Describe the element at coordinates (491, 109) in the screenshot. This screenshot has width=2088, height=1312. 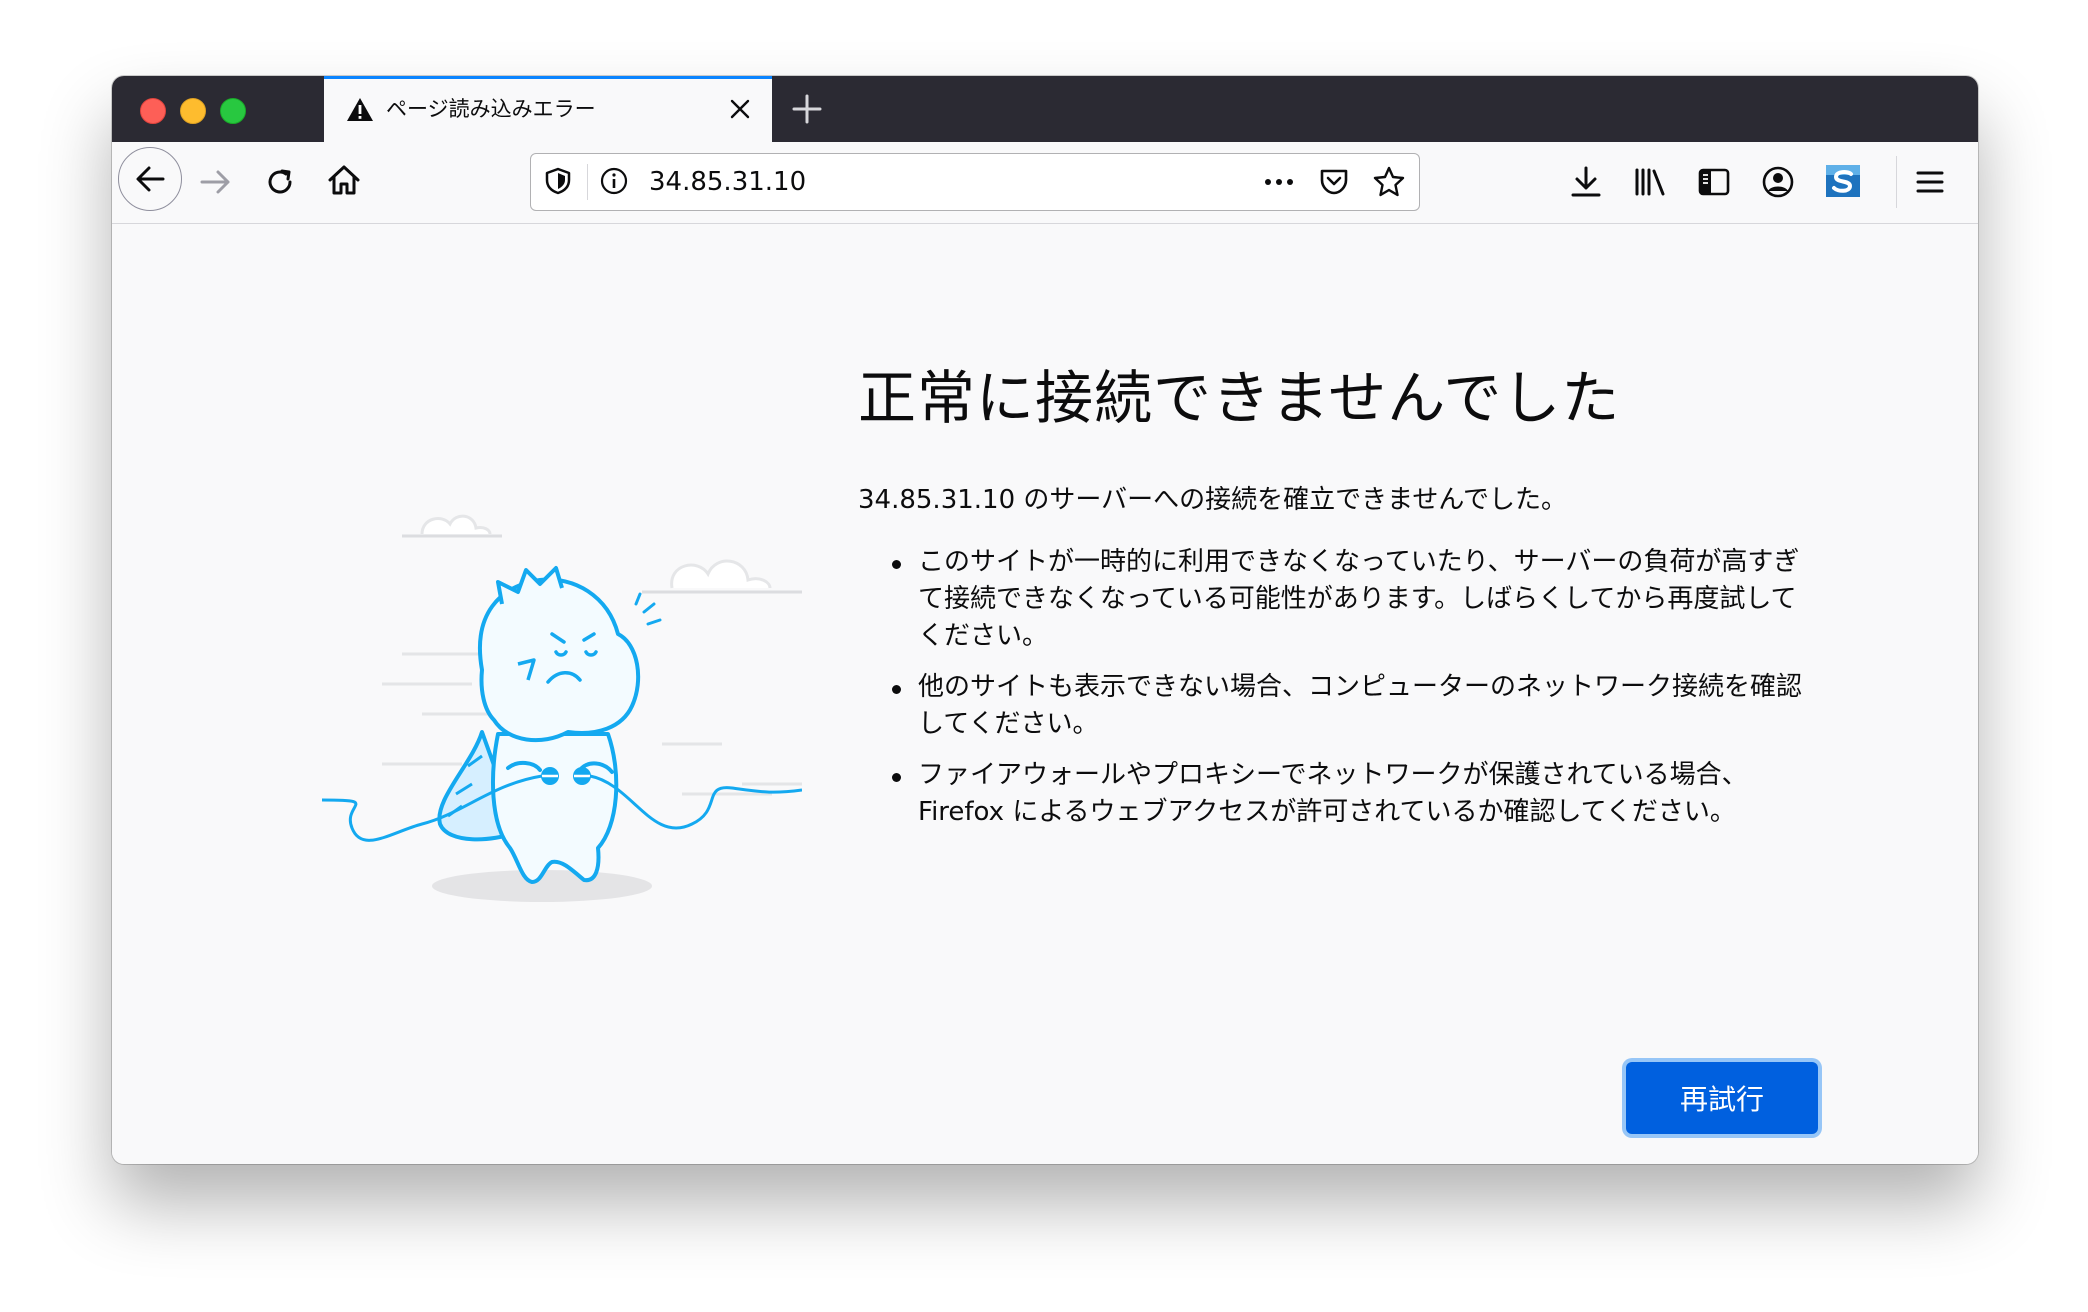
I see `tab-title: ページ読み込みエラー` at that location.